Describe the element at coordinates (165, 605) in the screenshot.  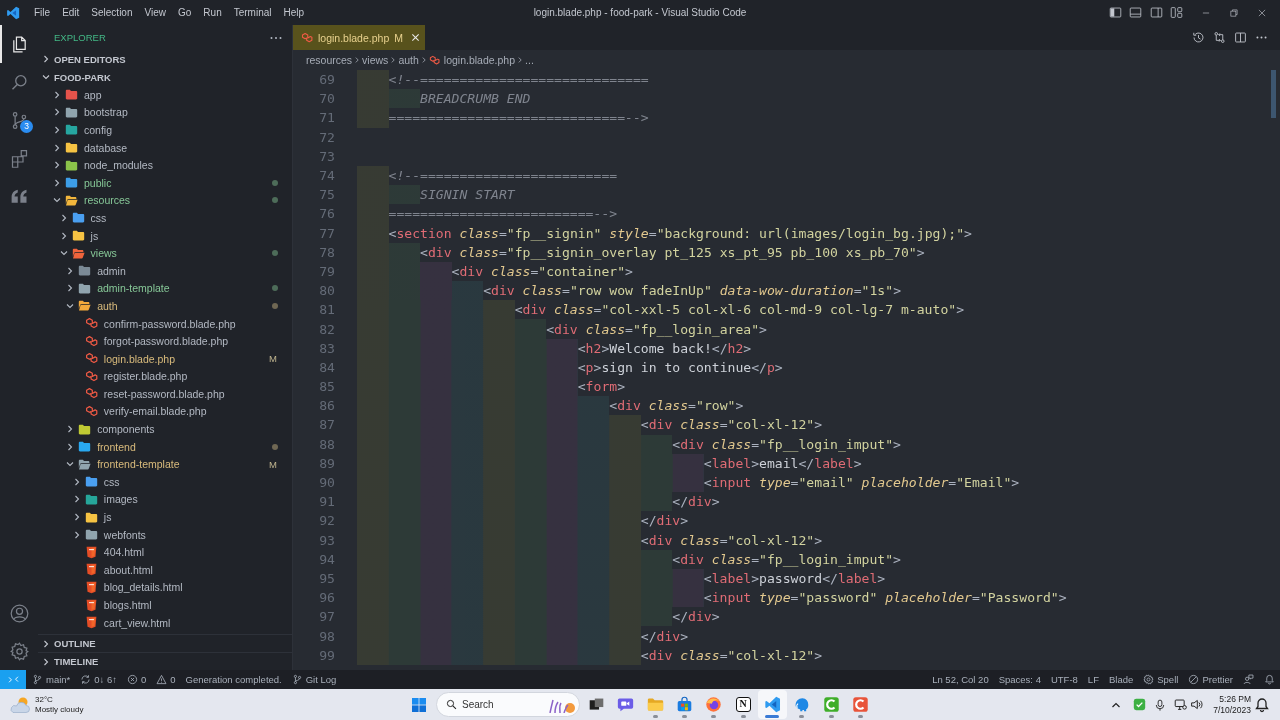
I see `tree-item: blogs.html` at that location.